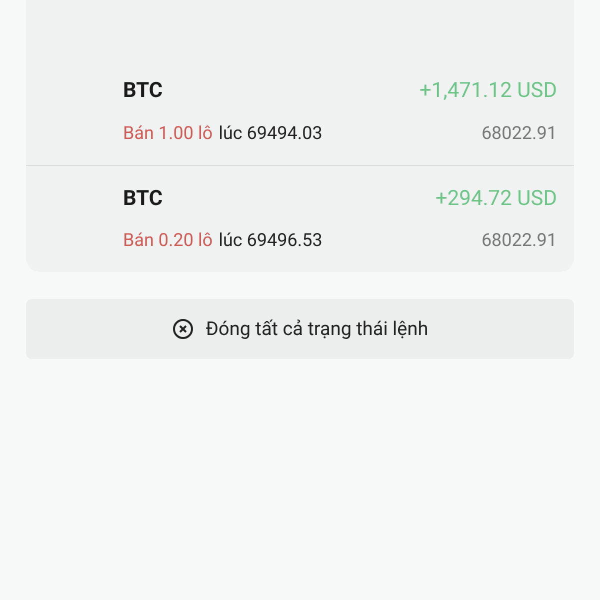 The height and width of the screenshot is (600, 600). I want to click on open-price: lúc 69494.03, so click(270, 134).